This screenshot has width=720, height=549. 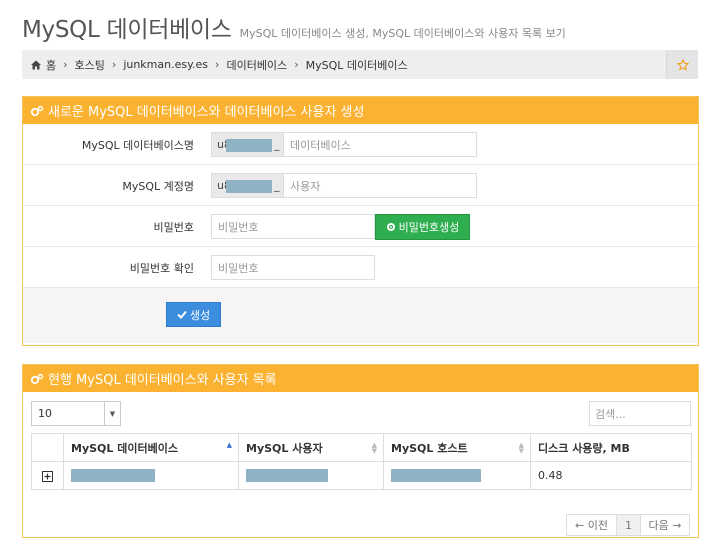 I want to click on table-row: 0.48, so click(x=361, y=475).